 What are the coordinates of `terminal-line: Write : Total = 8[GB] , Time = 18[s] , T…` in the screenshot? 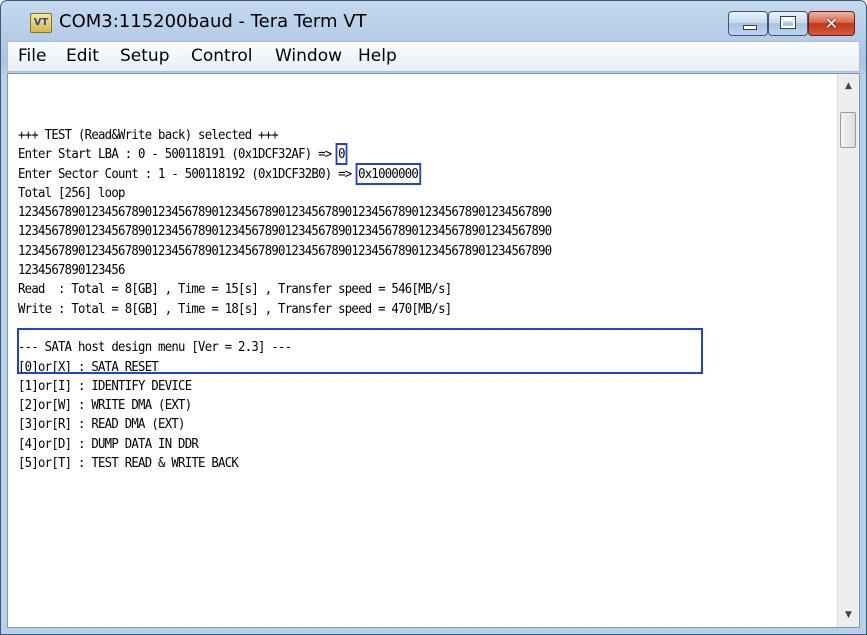 It's located at (387, 309).